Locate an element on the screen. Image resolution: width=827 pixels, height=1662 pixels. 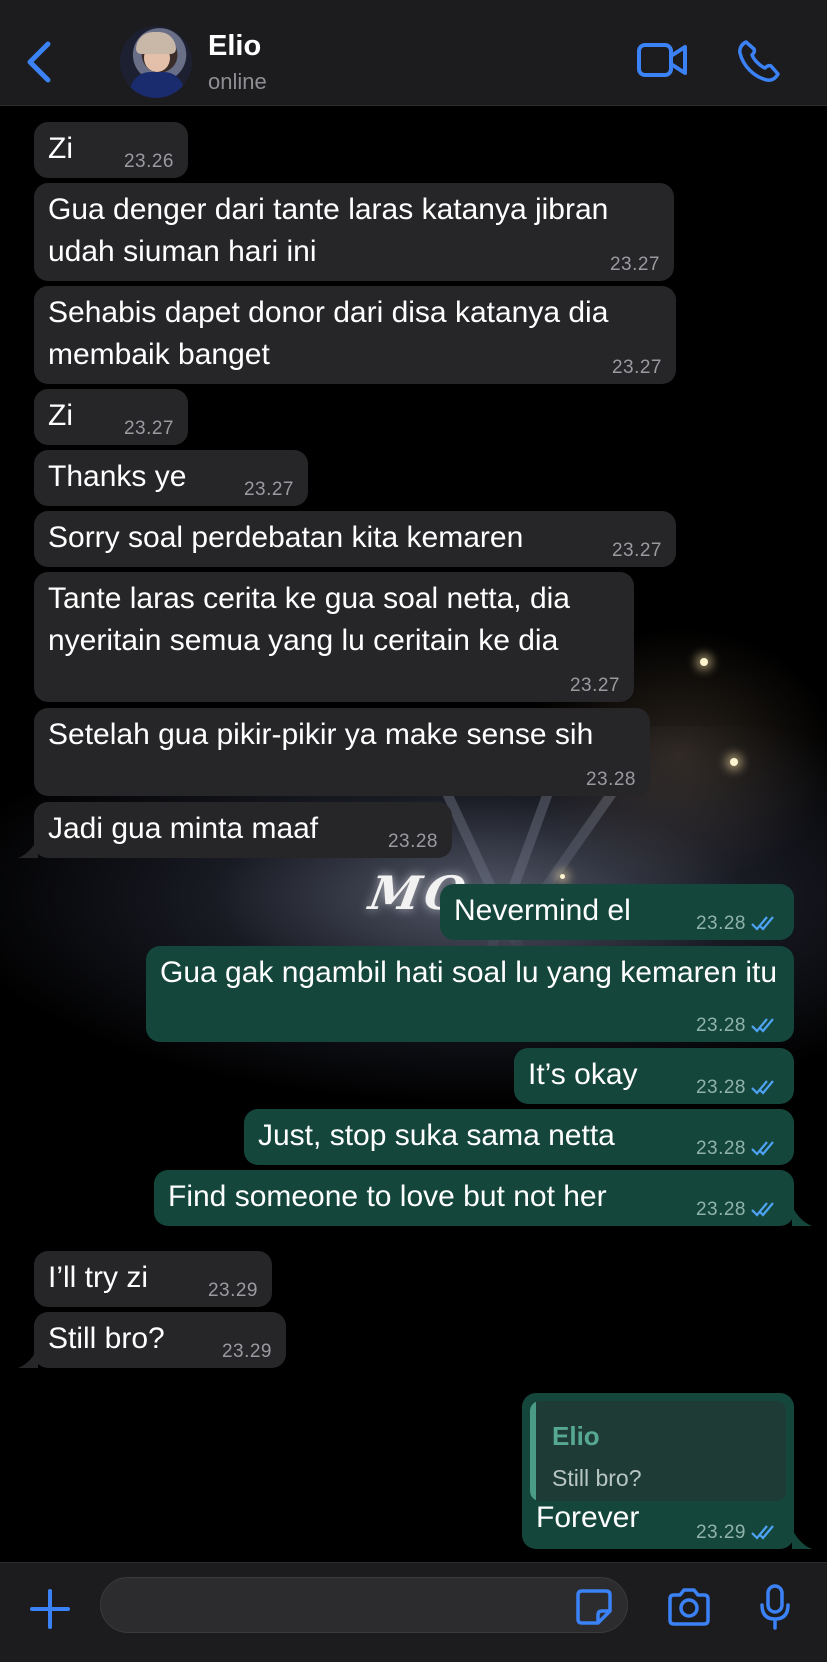
message-text: Just, stop suka sama netta is located at coordinates (436, 1135).